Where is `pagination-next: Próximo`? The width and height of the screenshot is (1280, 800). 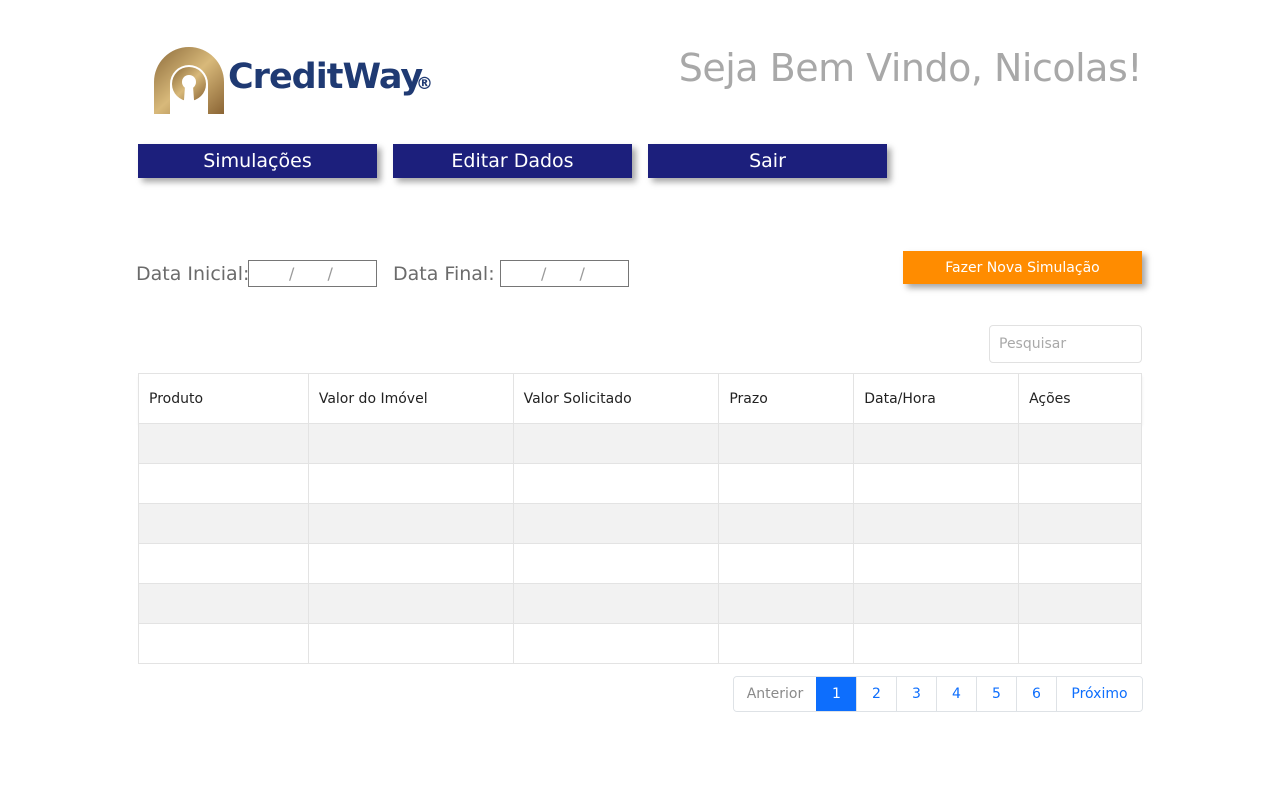 pagination-next: Próximo is located at coordinates (1099, 694).